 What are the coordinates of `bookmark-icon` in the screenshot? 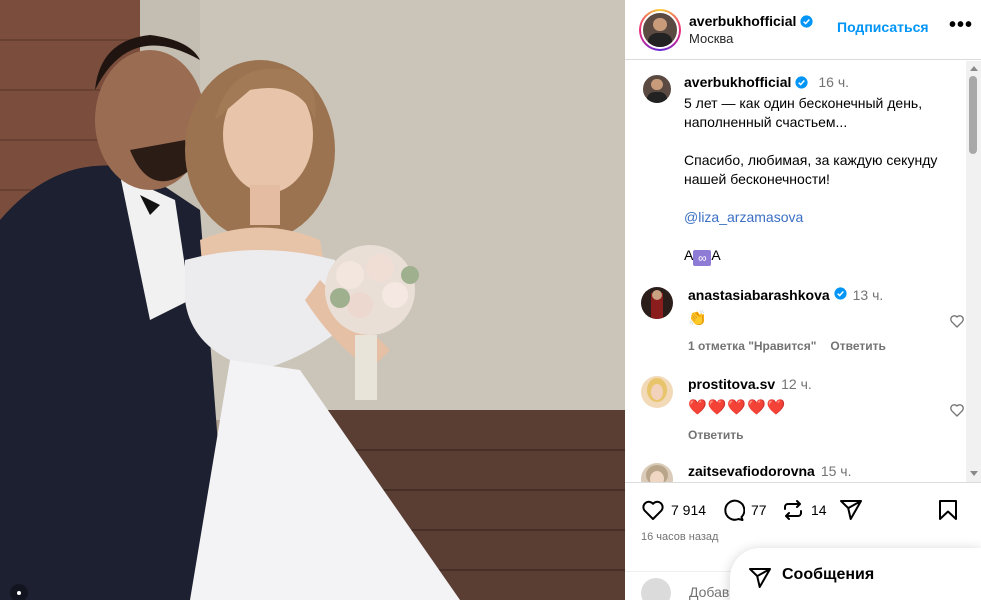 It's located at (948, 510).